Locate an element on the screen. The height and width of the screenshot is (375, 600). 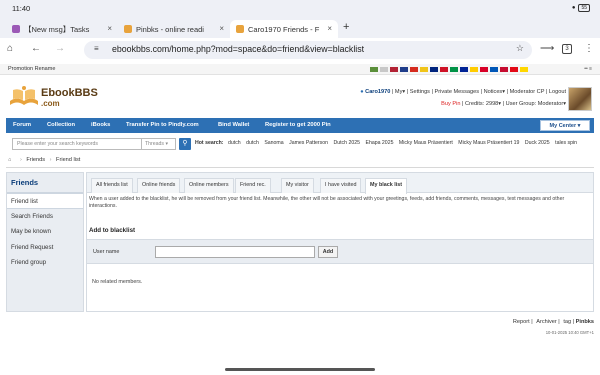
settings-link: Settings is located at coordinates (420, 92).